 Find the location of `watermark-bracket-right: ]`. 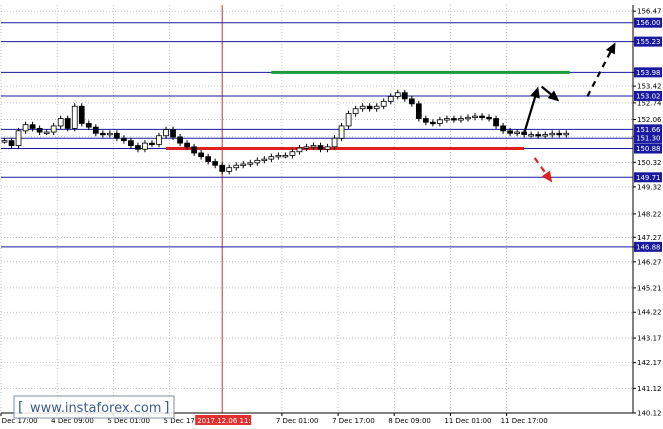

watermark-bracket-right: ] is located at coordinates (166, 408).